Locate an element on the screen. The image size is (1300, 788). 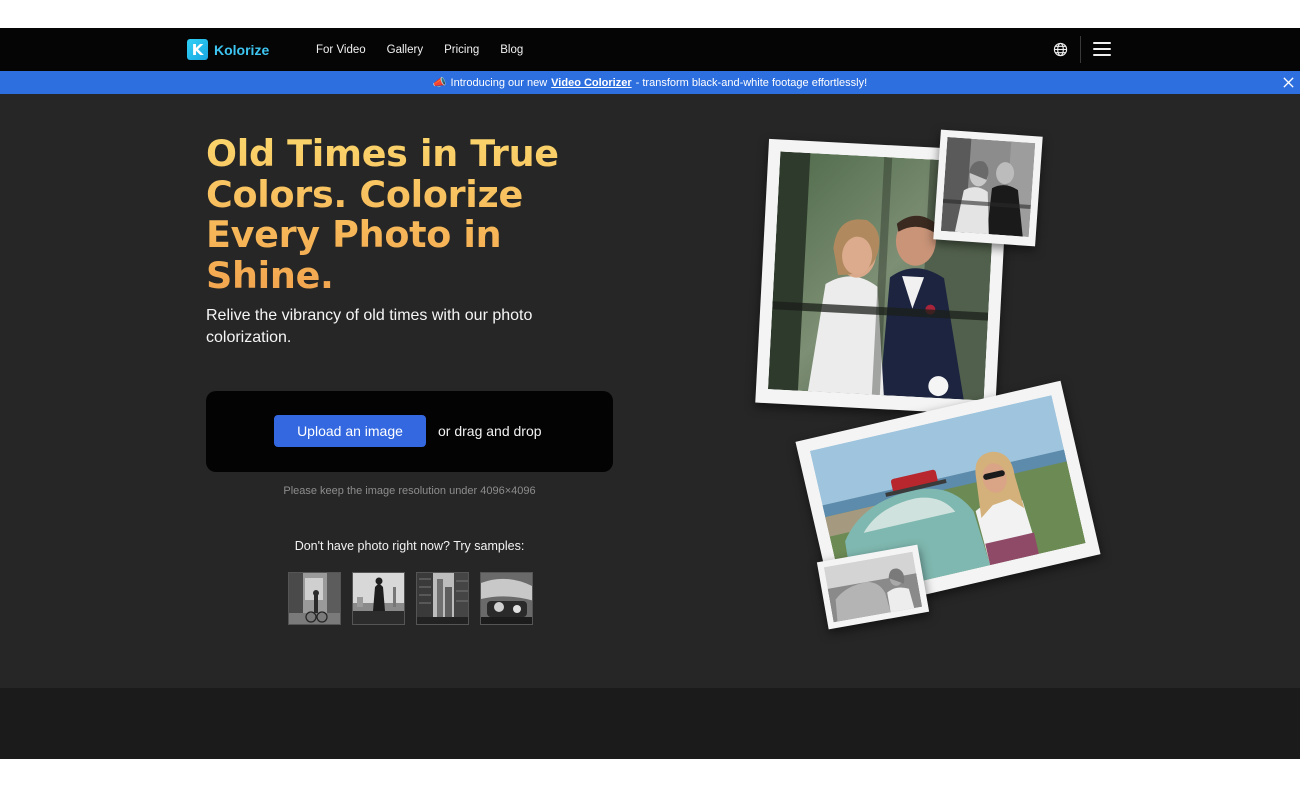
hamburger-menu-icon is located at coordinates (1102, 49).